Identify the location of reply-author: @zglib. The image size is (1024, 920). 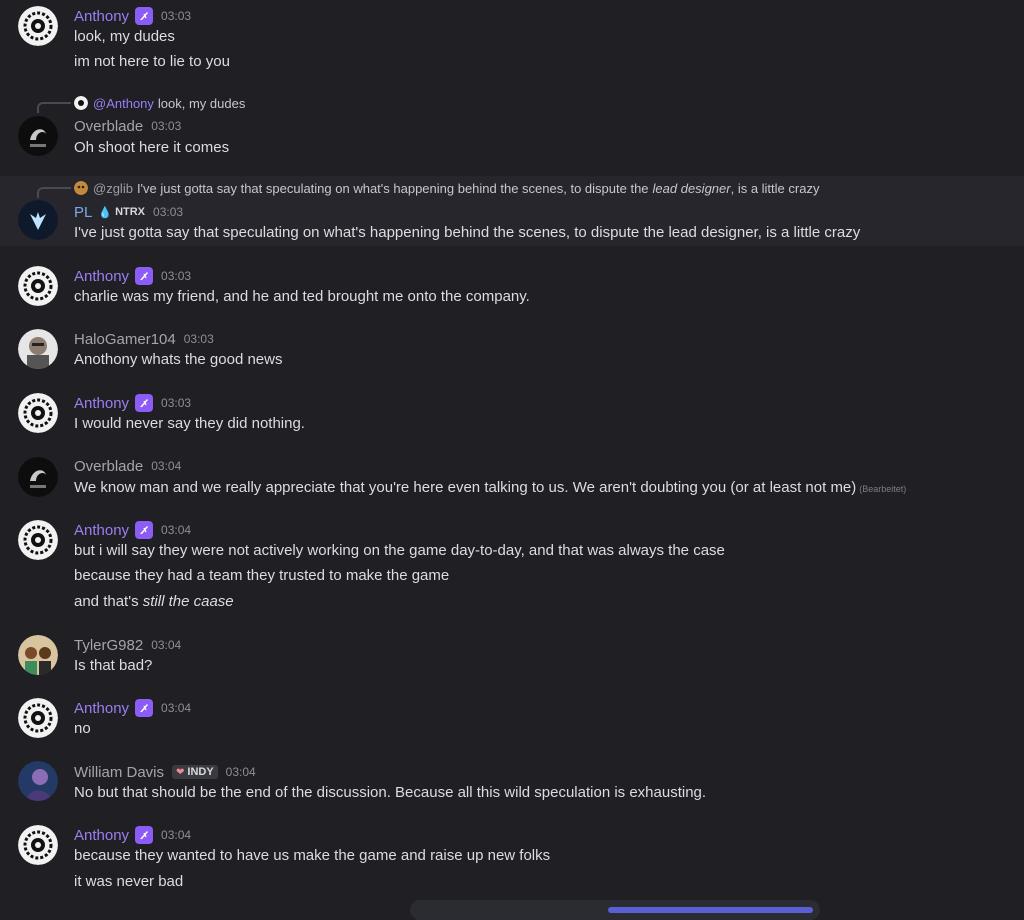
(113, 188).